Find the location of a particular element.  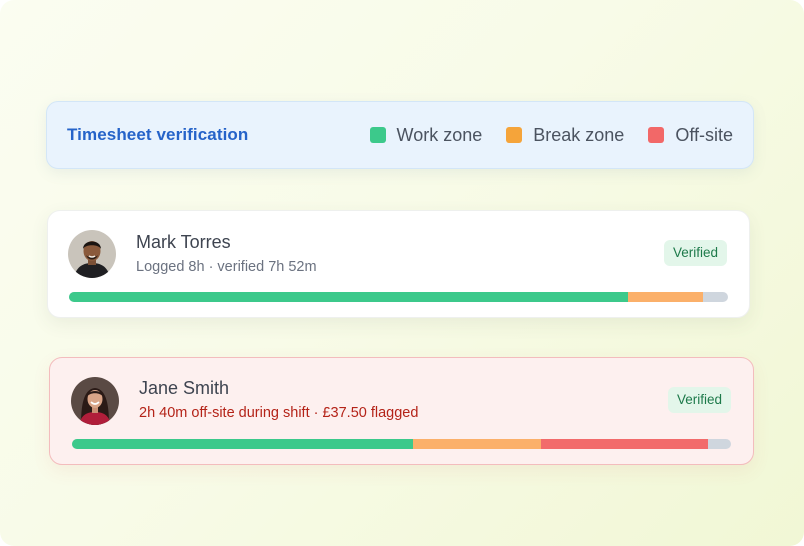

legend-label: Work zone is located at coordinates (439, 134).